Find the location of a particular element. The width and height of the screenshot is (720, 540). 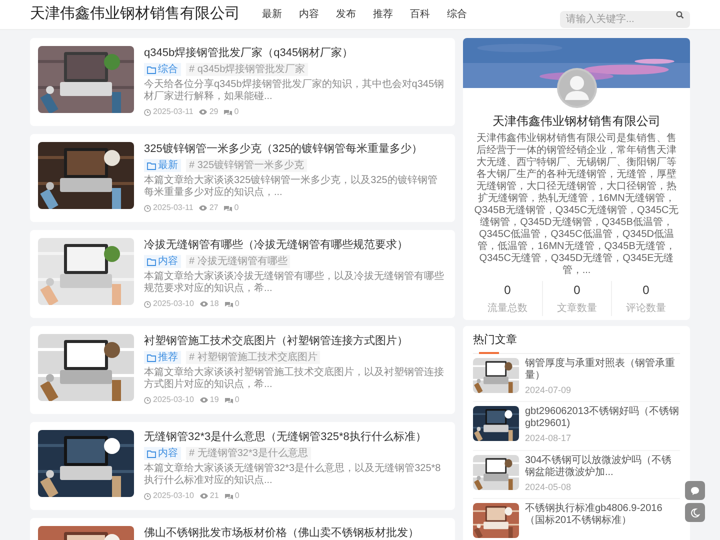

company-name: 天津伟鑫伟业钢材销售有限公司 is located at coordinates (577, 121).